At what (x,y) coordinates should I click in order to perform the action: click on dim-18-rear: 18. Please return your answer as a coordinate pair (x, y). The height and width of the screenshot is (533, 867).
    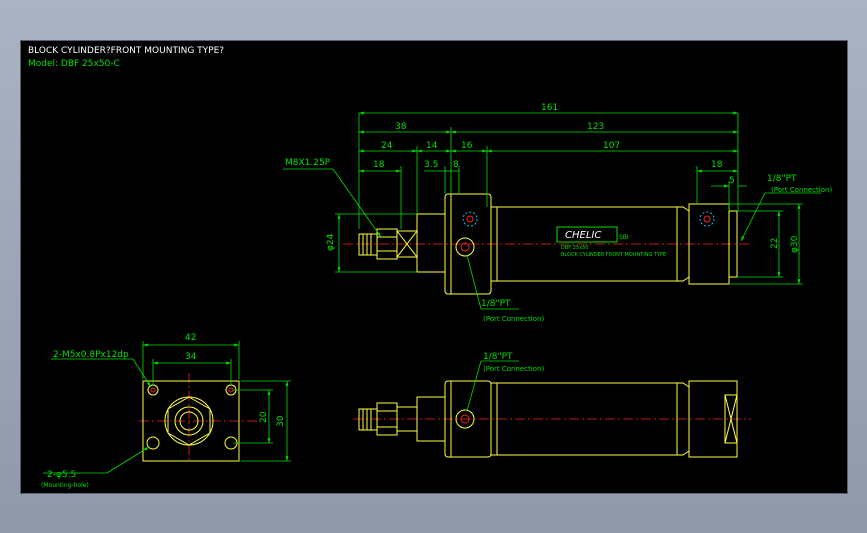
    Looking at the image, I should click on (717, 165).